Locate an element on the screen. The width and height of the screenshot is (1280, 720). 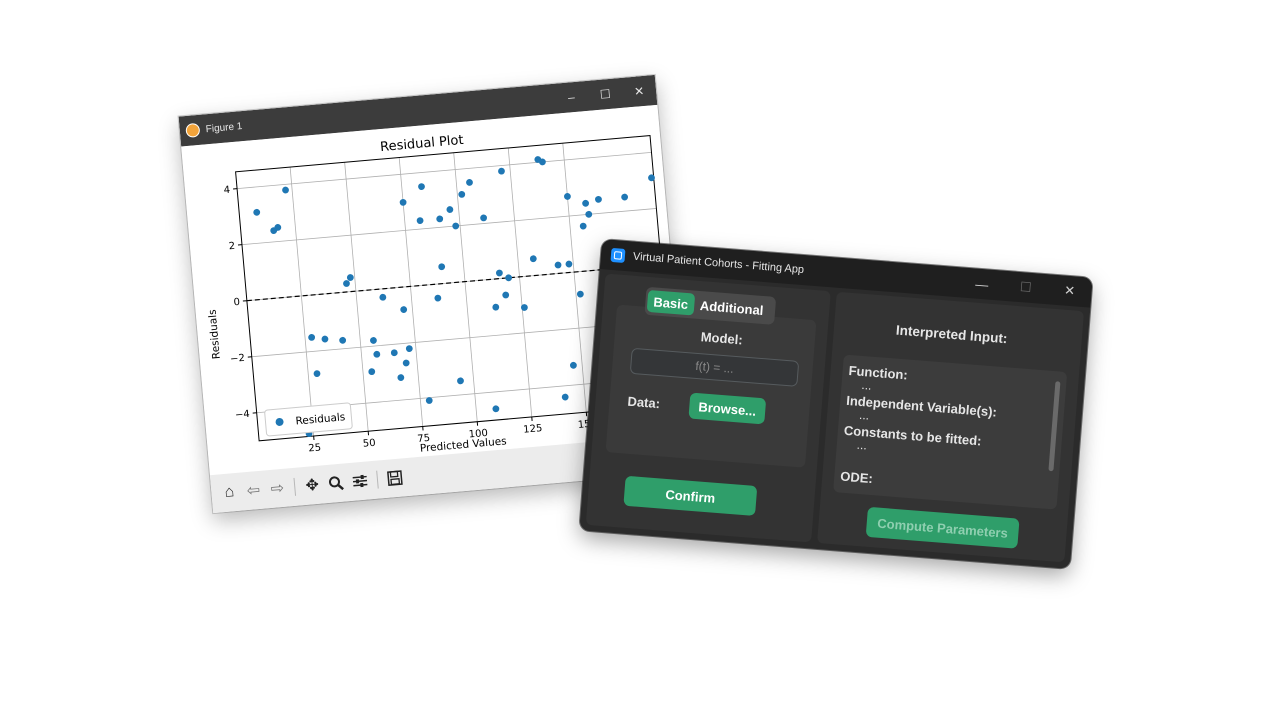
ode-label: ODE: is located at coordinates (856, 477).